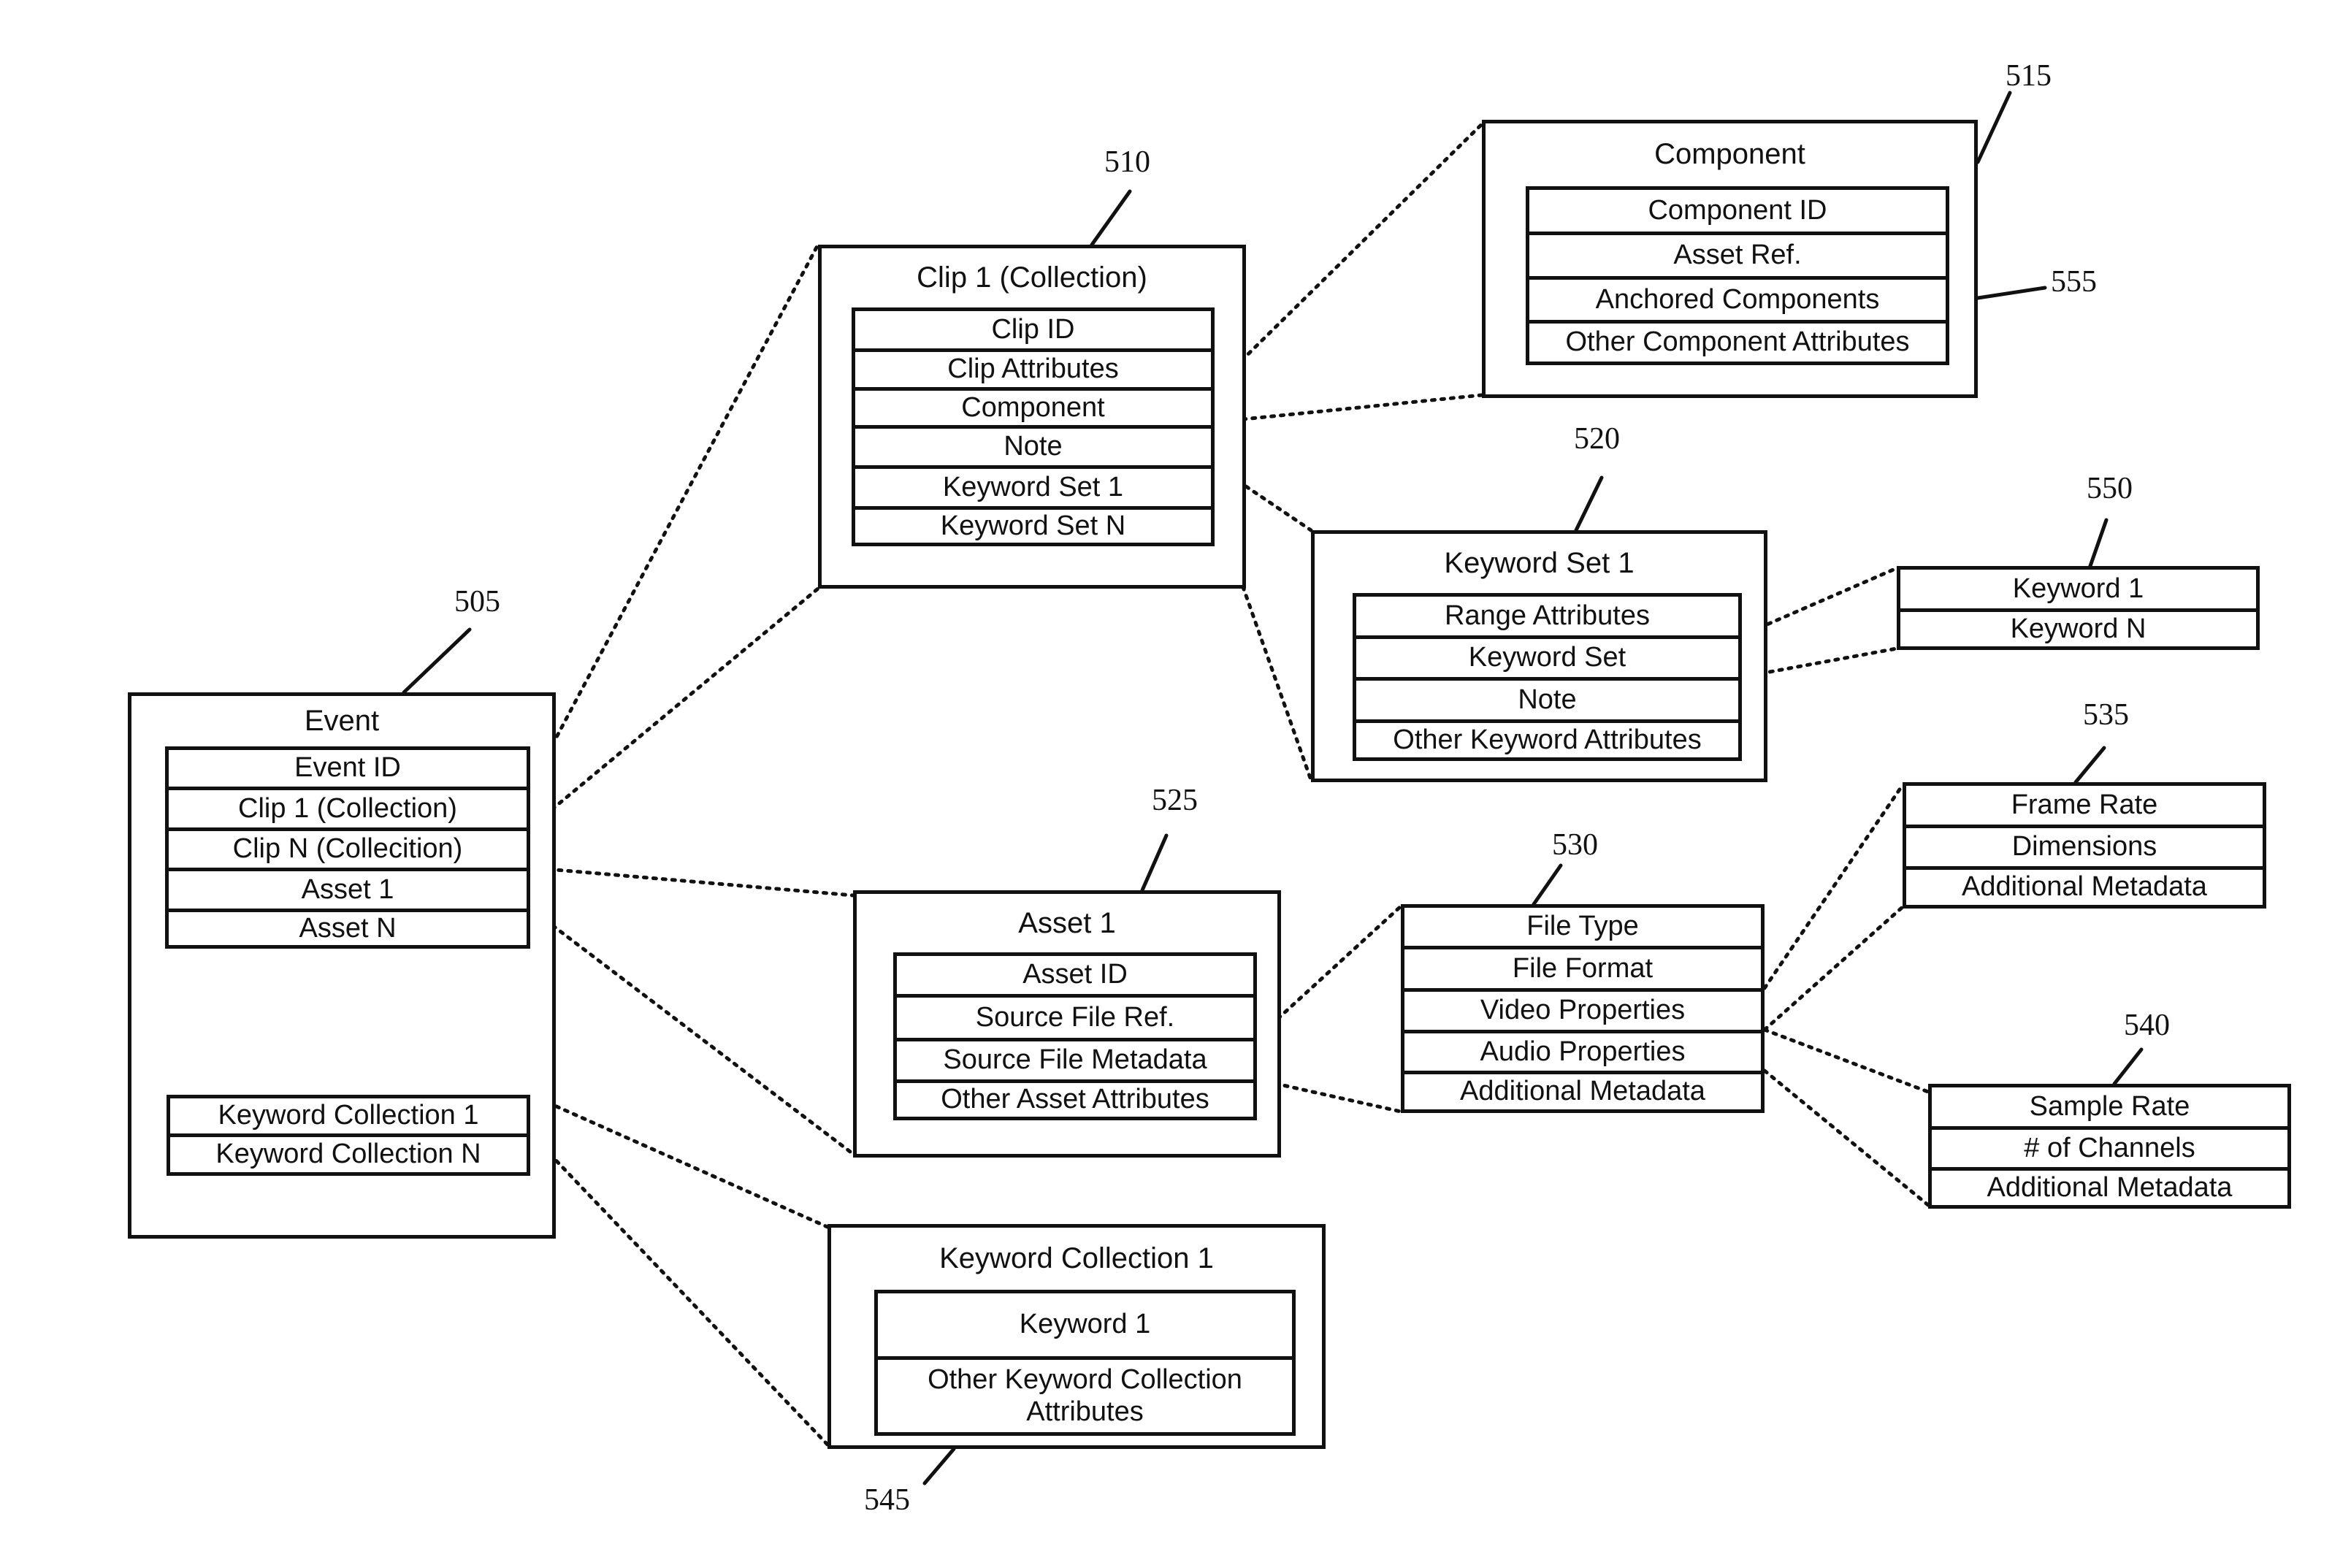 The height and width of the screenshot is (1568, 2332). Describe the element at coordinates (2109, 1188) in the screenshot. I see `audio-field-additional: Additional Metadata` at that location.